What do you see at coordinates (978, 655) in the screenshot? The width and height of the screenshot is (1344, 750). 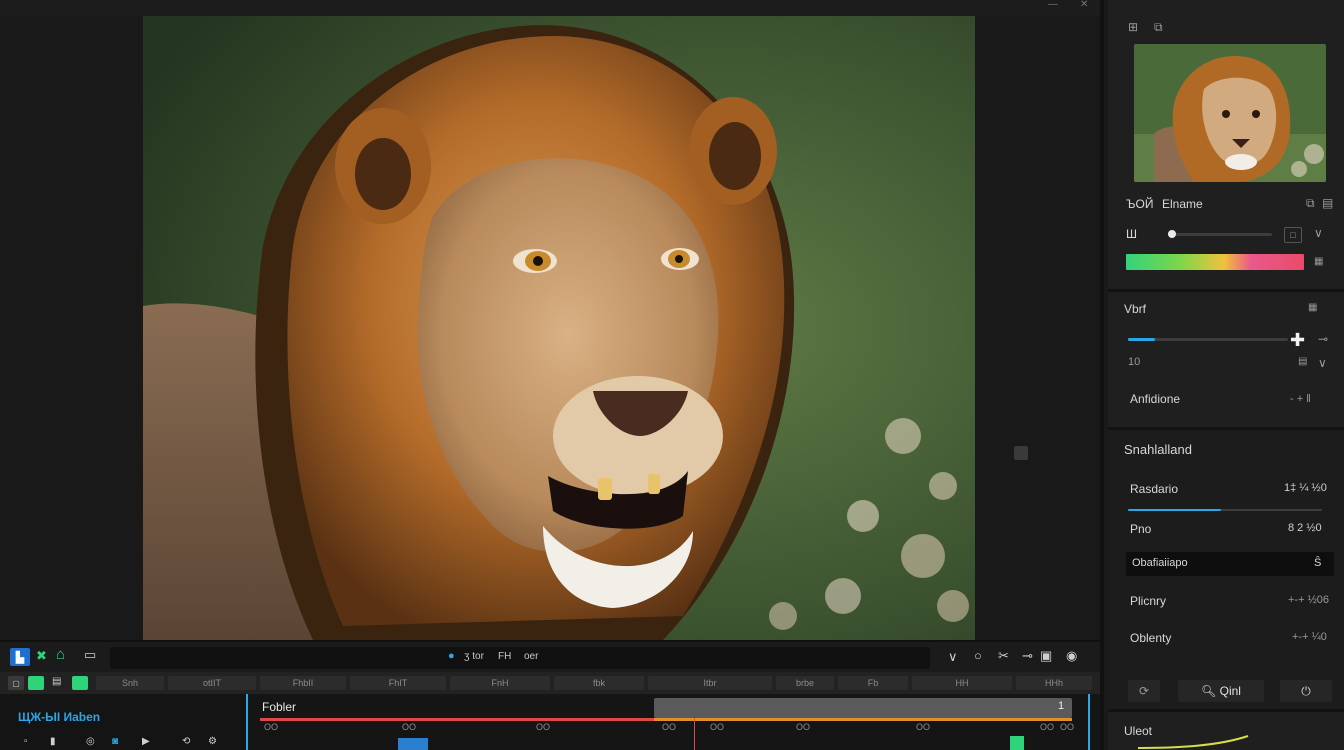 I see `circle-icon: ○` at bounding box center [978, 655].